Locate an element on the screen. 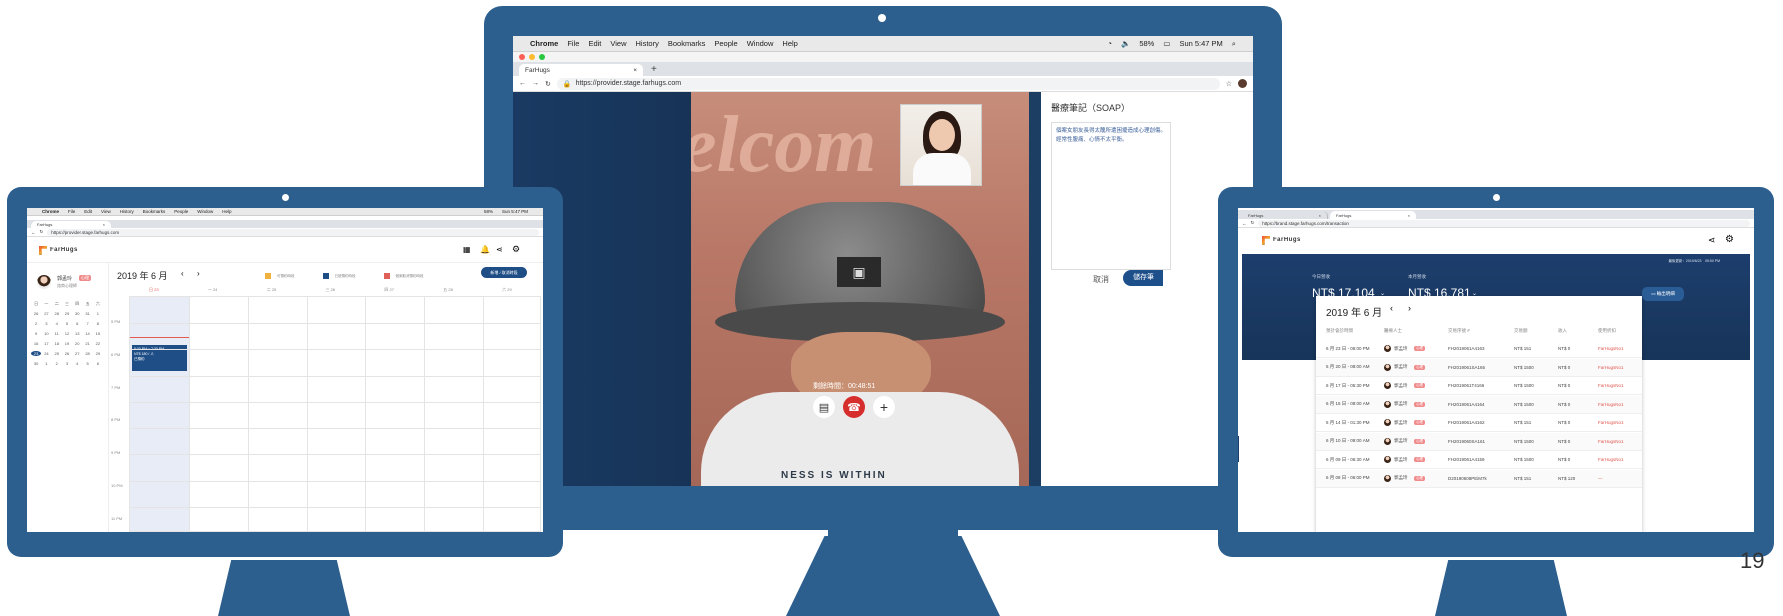 This screenshot has height=616, width=1783. mini-calendar-day: 7 is located at coordinates (87, 323).